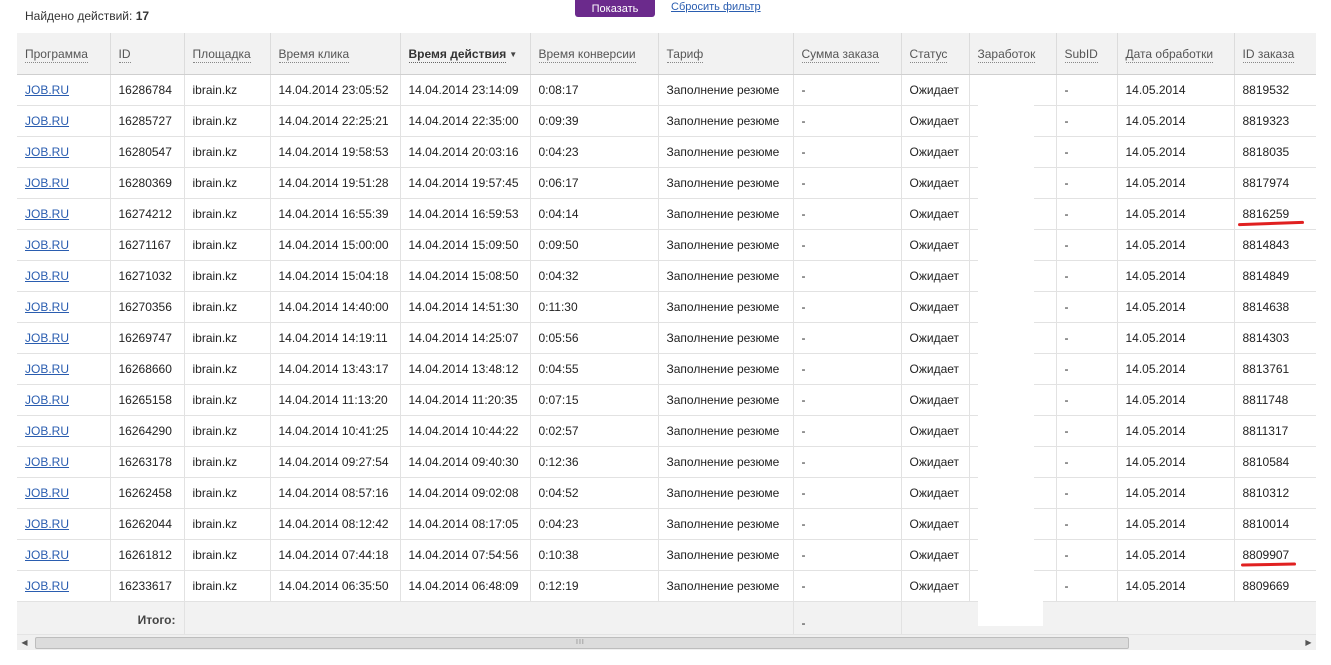  I want to click on cell-order-id: 8819323, so click(1274, 121).